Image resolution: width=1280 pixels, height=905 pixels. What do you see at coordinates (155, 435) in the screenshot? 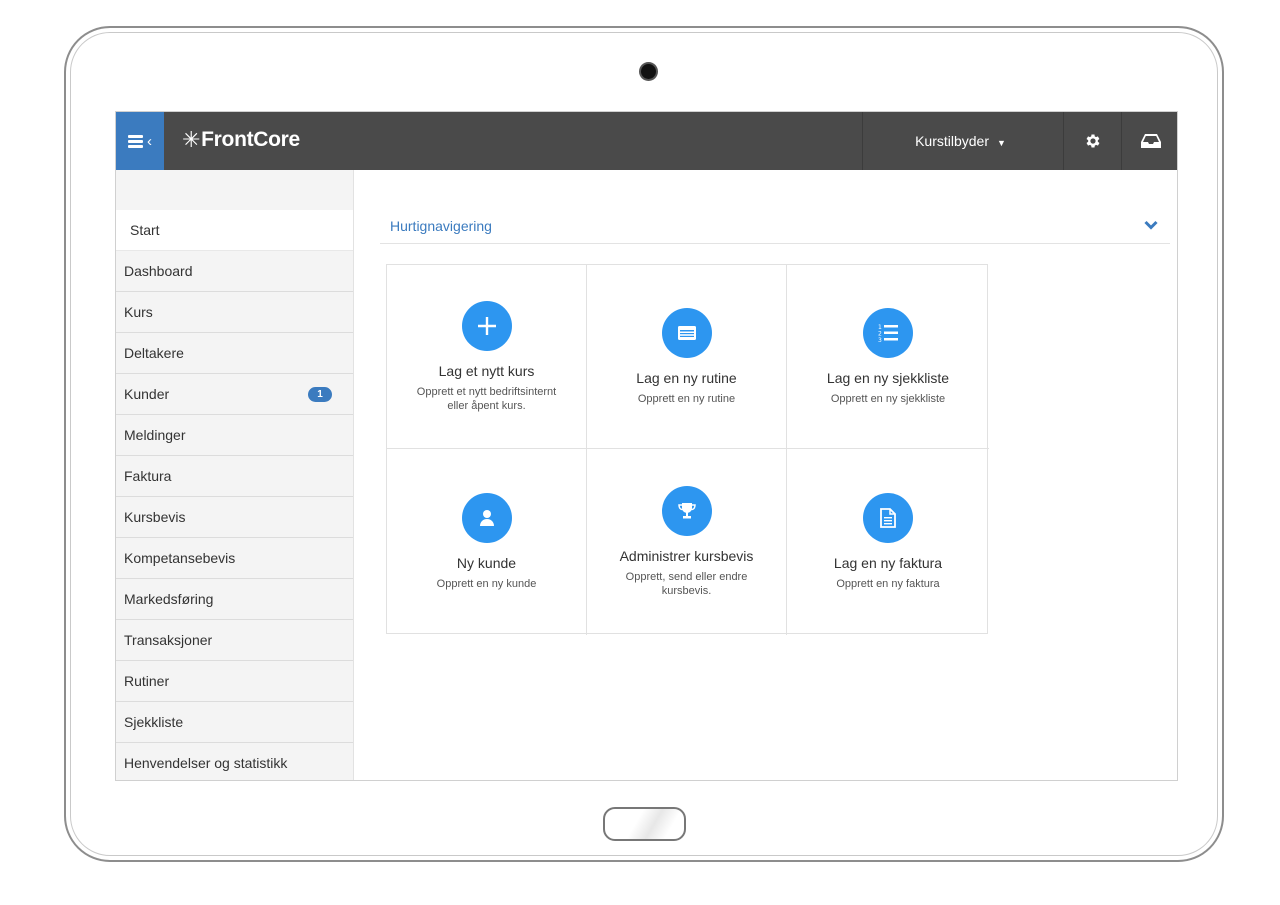
I see `sidebar-item-label: Meldinger` at bounding box center [155, 435].